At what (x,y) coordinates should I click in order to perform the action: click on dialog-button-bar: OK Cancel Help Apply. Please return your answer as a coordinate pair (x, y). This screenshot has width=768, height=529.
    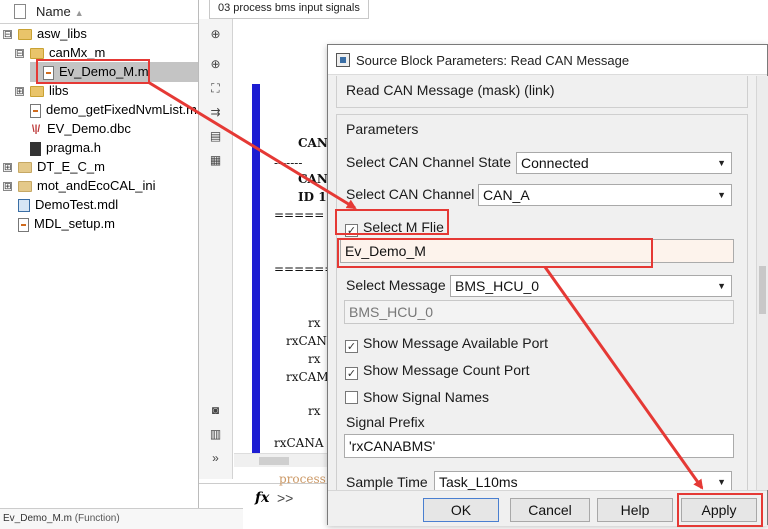
    Looking at the image, I should click on (547, 508).